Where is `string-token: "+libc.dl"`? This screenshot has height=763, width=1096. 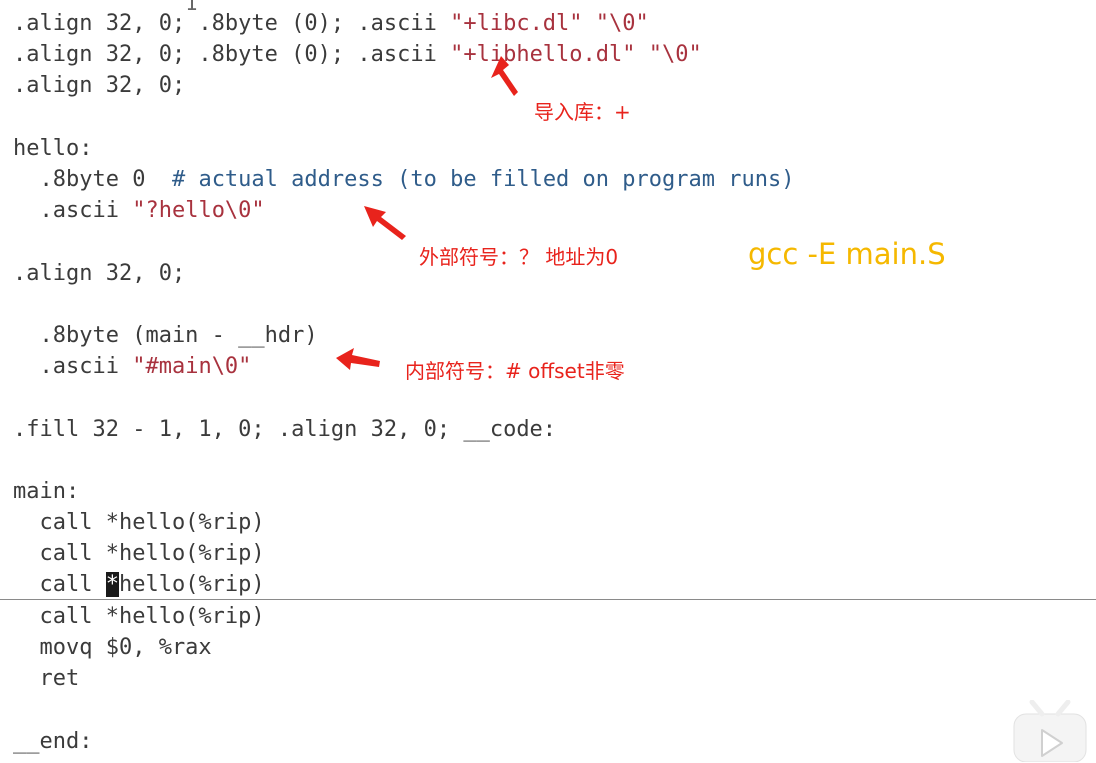 string-token: "+libc.dl" is located at coordinates (516, 23).